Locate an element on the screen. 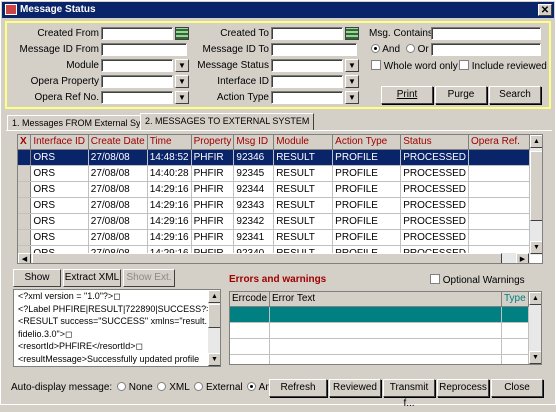  include-reviewed-checkbox is located at coordinates (464, 65).